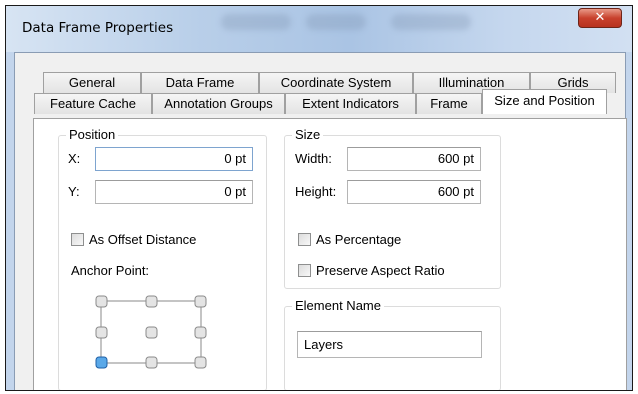  What do you see at coordinates (101, 332) in the screenshot?
I see `anchor-point-middle-left` at bounding box center [101, 332].